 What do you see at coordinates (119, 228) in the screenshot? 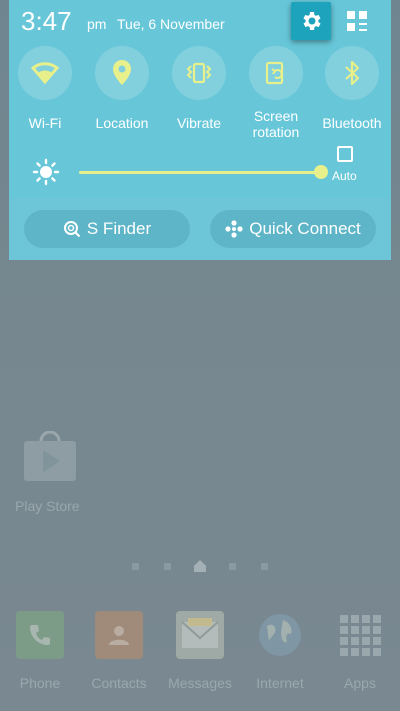
I see `sfinder-label: S Finder` at bounding box center [119, 228].